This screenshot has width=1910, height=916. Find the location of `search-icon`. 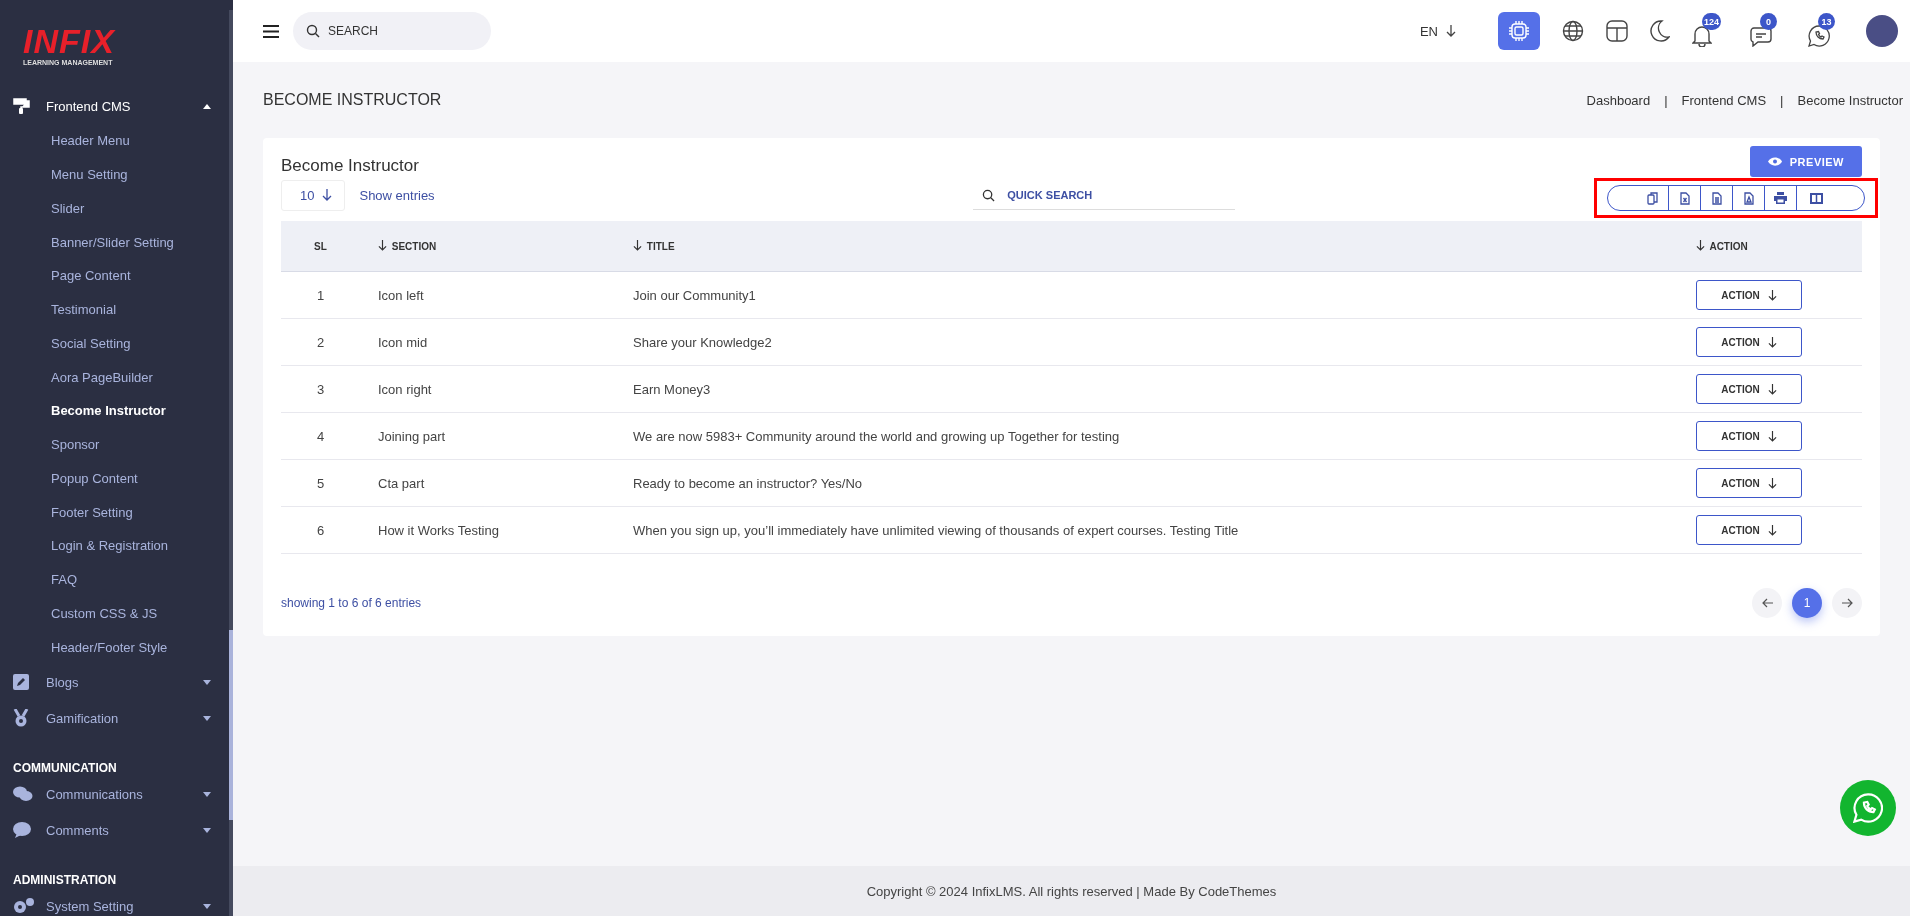

search-icon is located at coordinates (989, 195).